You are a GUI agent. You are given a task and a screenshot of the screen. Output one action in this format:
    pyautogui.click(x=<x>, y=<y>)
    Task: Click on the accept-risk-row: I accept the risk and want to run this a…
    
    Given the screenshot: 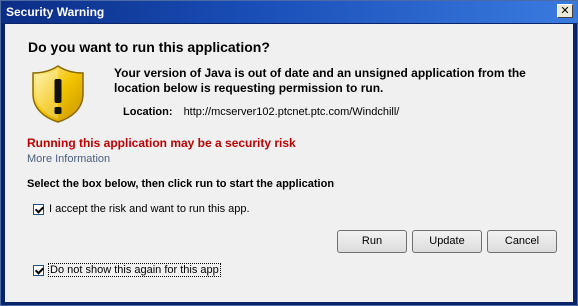 What is the action you would take?
    pyautogui.click(x=141, y=209)
    